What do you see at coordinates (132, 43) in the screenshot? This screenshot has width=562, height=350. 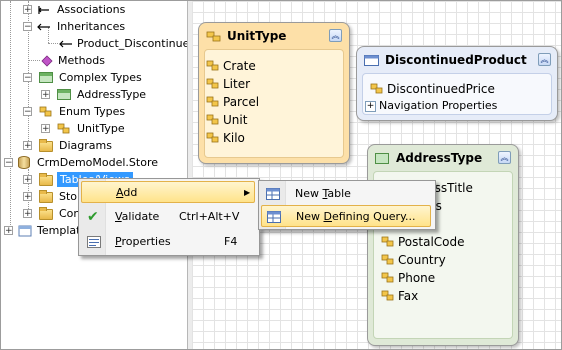 I see `tree-item-label: Product_Discontinued` at bounding box center [132, 43].